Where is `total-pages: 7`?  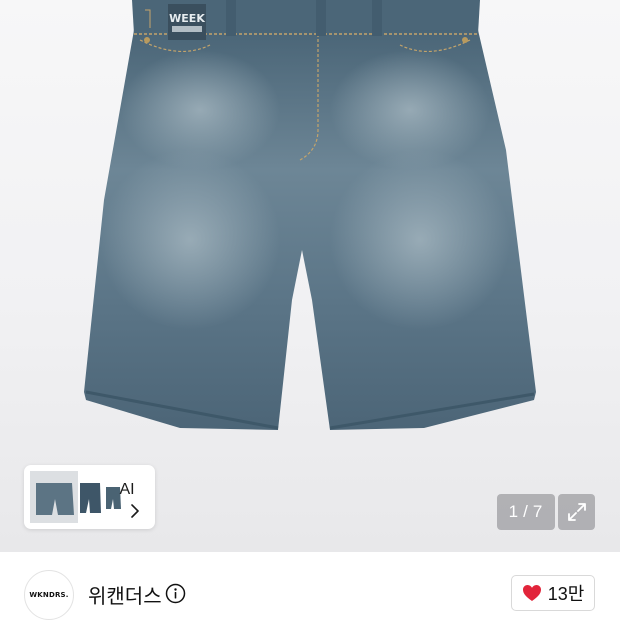
total-pages: 7 is located at coordinates (538, 511).